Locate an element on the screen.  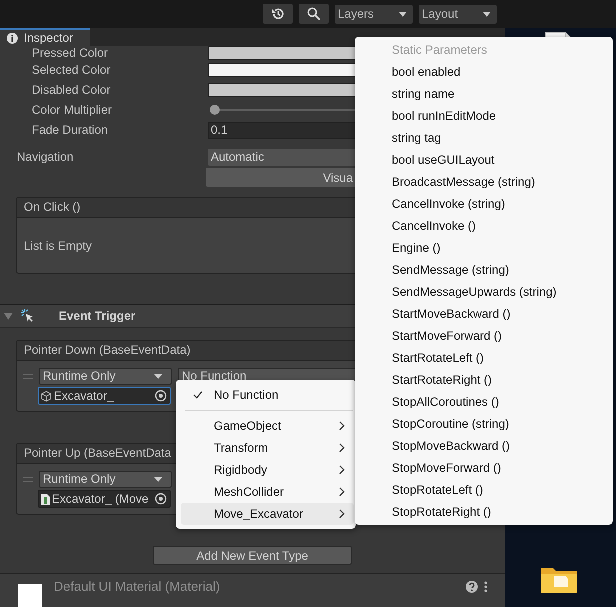
material-name: Default UI Material (Material) is located at coordinates (138, 587).